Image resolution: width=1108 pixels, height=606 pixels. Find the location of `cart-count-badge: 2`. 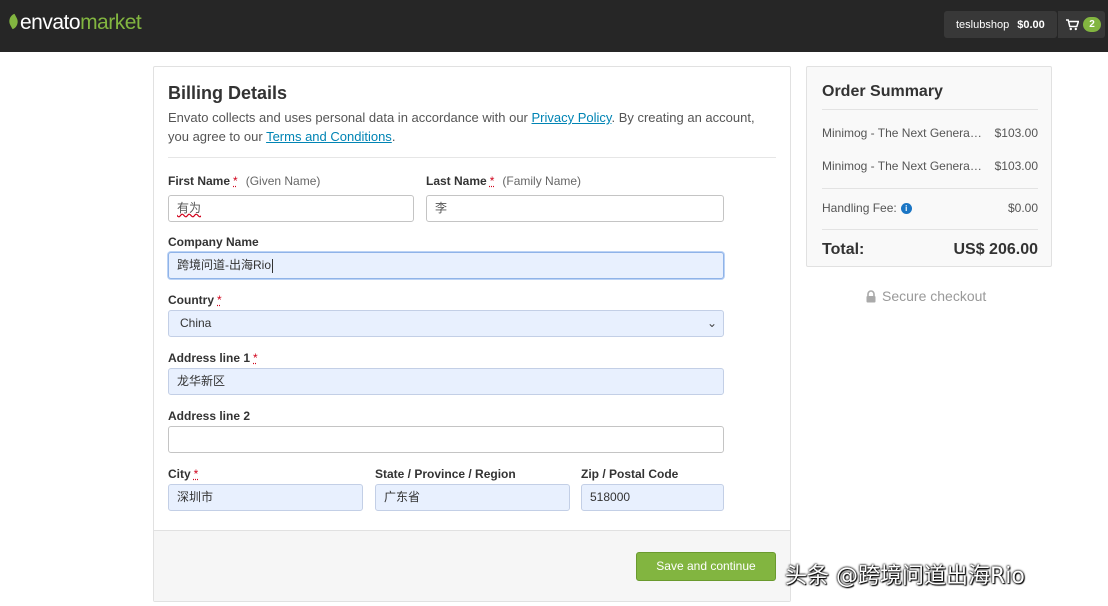

cart-count-badge: 2 is located at coordinates (1092, 24).